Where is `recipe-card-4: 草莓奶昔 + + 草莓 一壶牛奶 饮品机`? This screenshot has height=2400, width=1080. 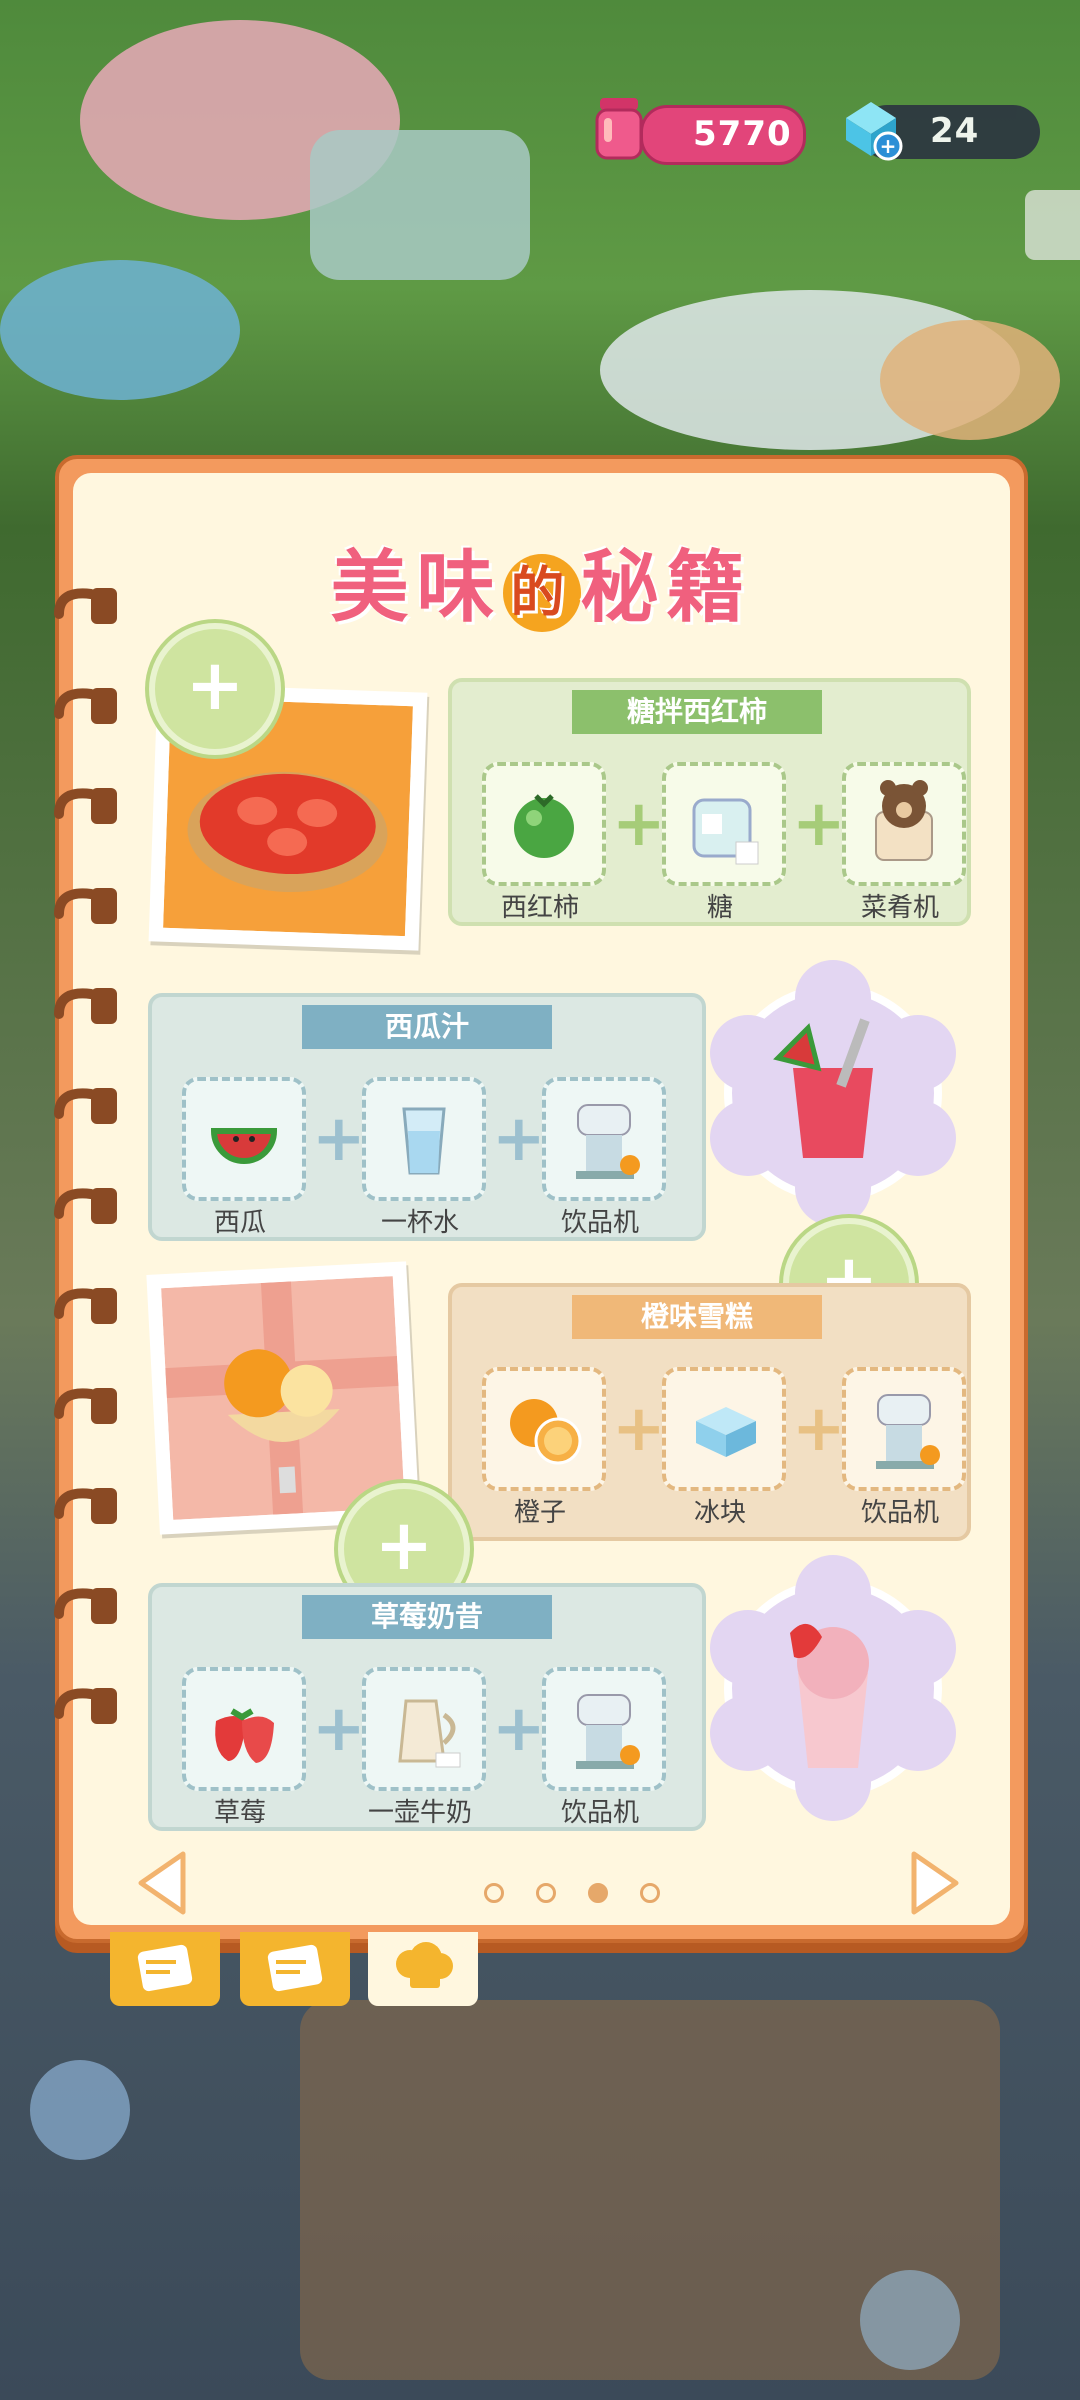
recipe-card-4: 草莓奶昔 + + 草莓 一壶牛奶 饮品机 is located at coordinates (427, 1707).